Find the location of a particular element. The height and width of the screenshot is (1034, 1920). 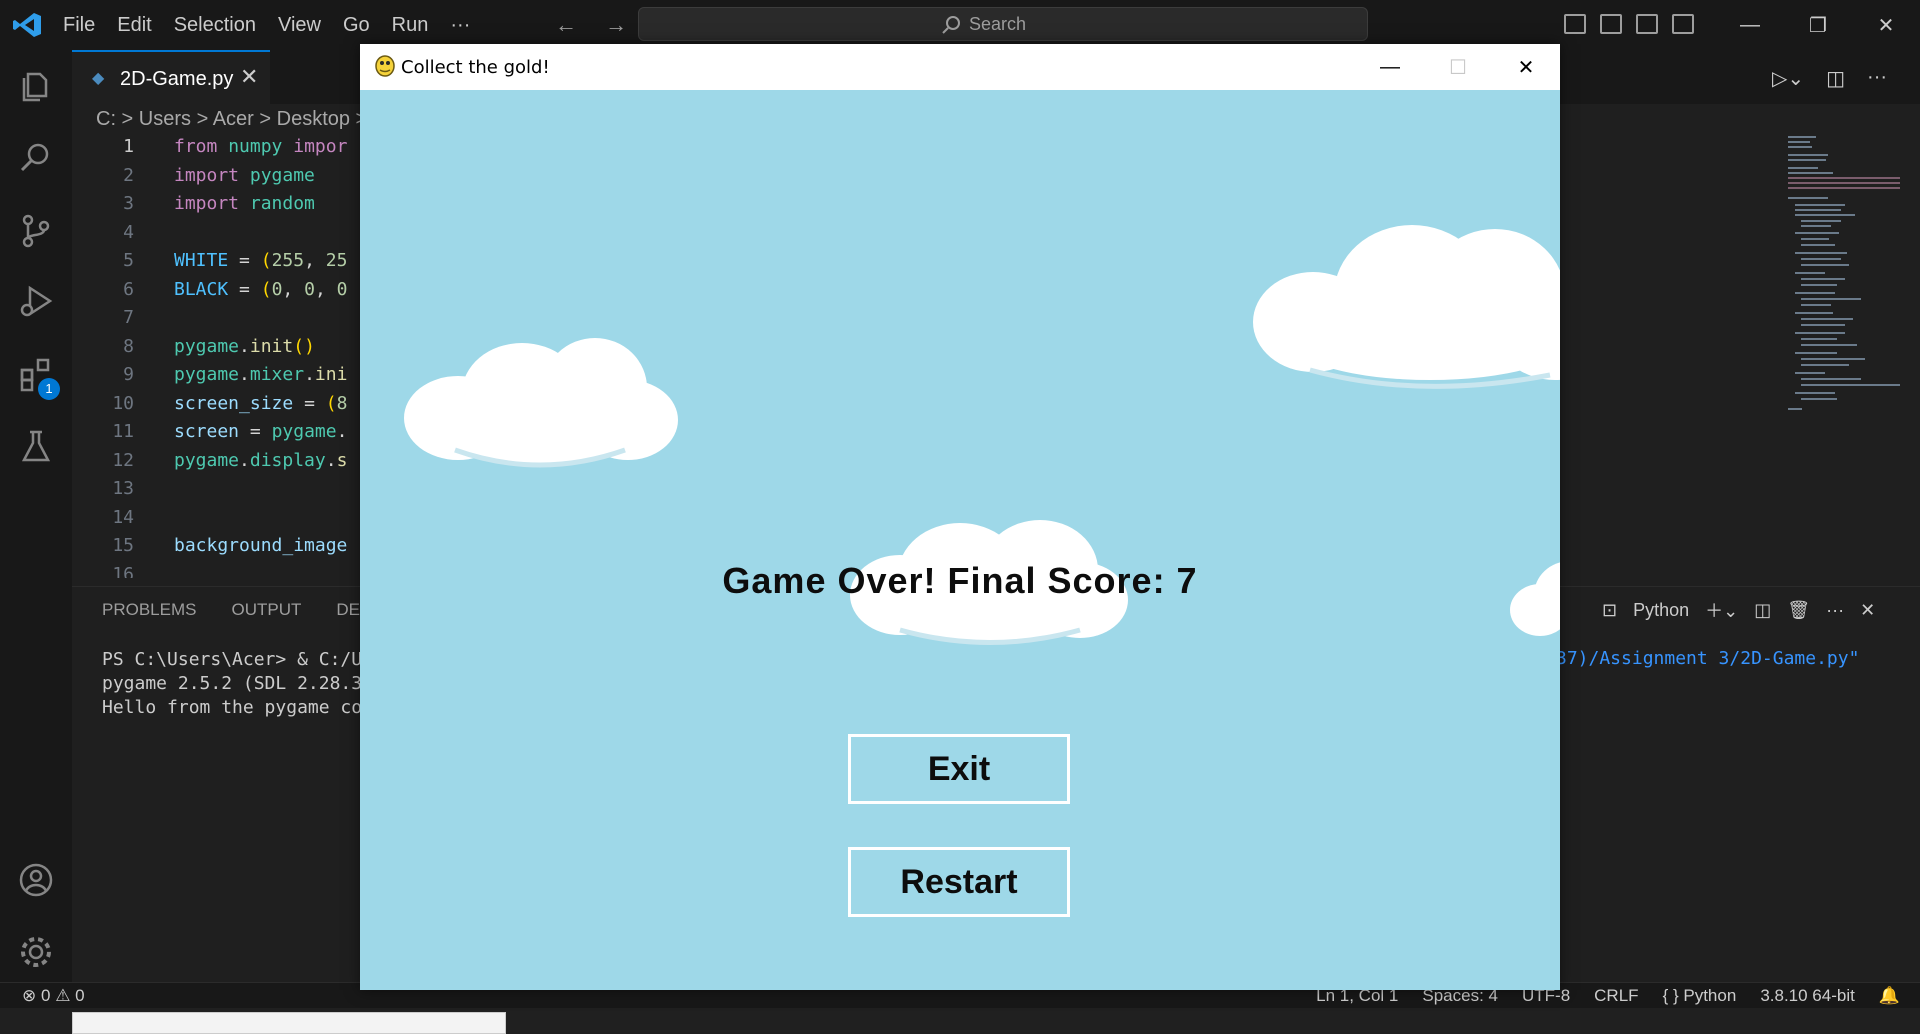

layout-controls is located at coordinates (1629, 24).